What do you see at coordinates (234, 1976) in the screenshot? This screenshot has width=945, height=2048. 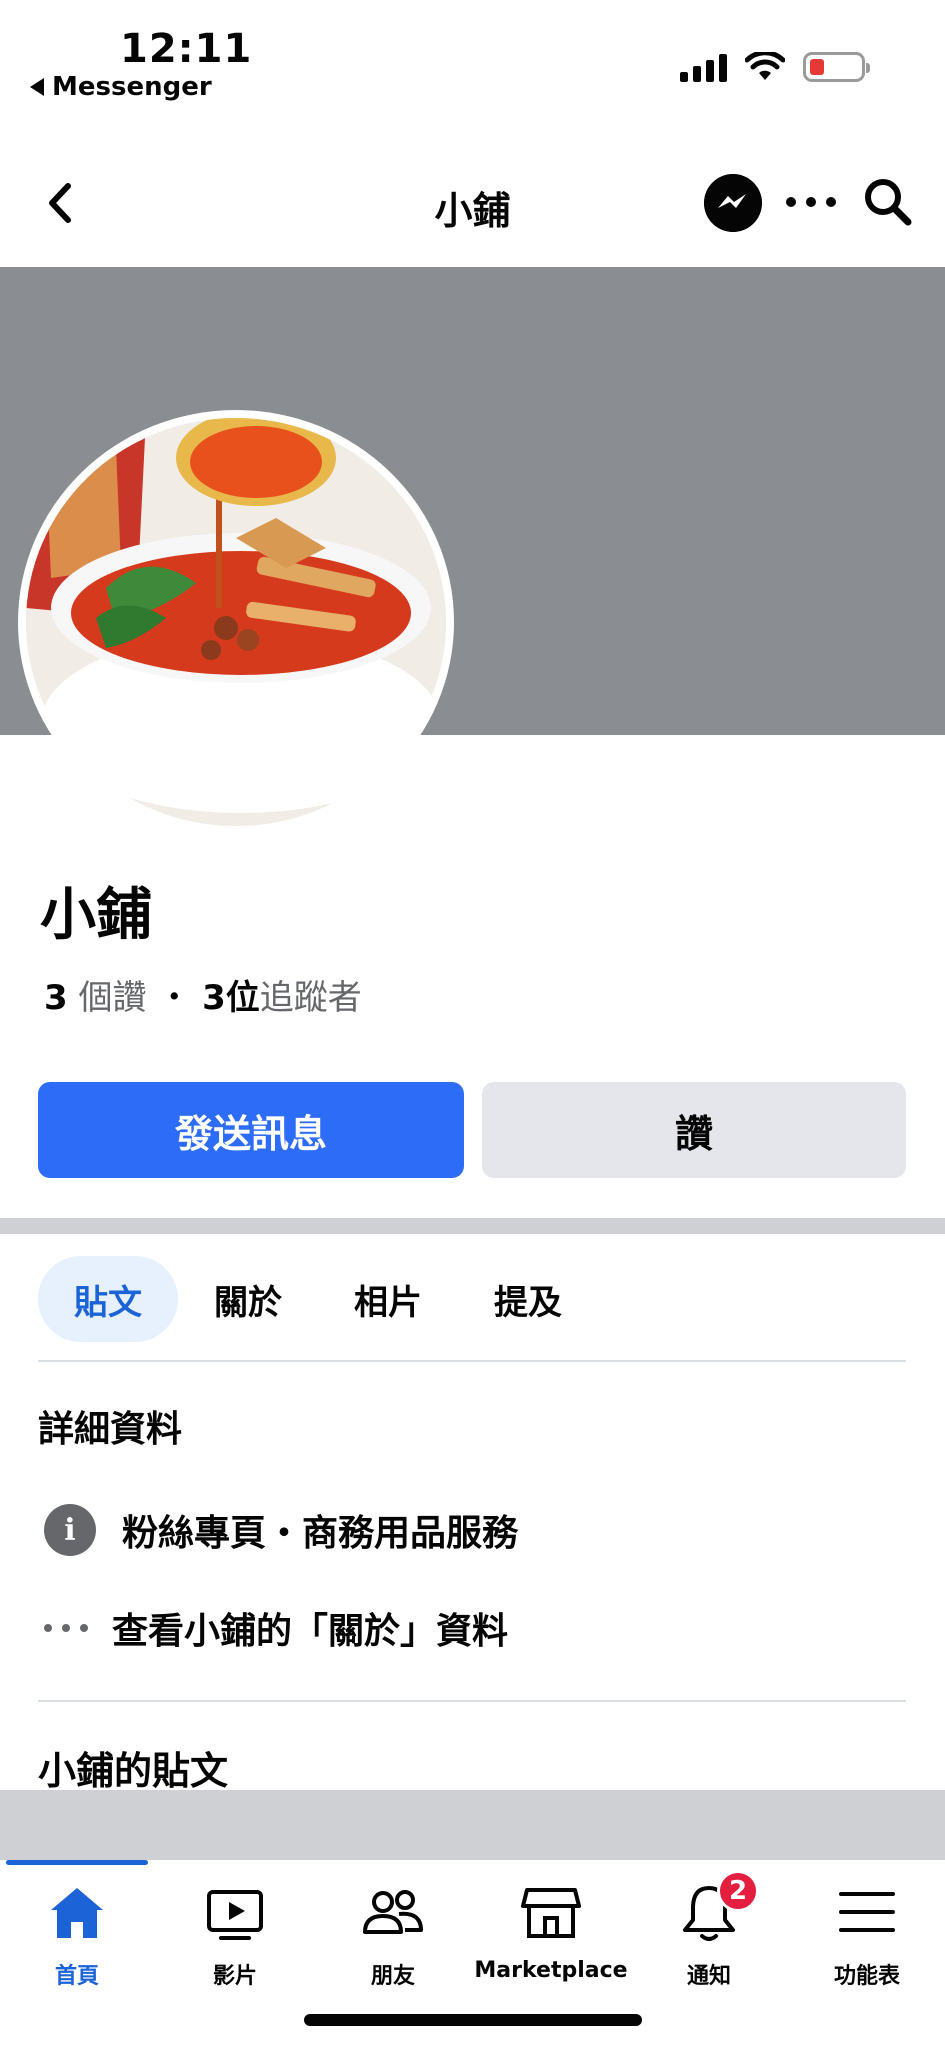 I see `bottom-tab-label: 影片` at bounding box center [234, 1976].